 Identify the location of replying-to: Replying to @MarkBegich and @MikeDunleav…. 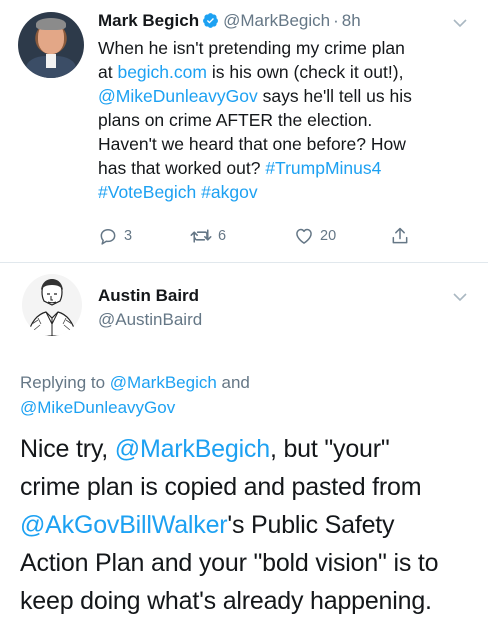
(250, 395).